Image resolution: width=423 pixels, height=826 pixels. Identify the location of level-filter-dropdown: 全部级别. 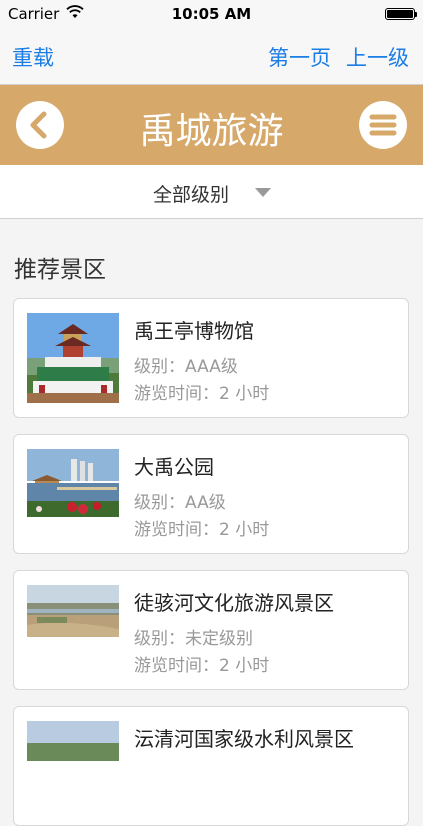
(211, 192).